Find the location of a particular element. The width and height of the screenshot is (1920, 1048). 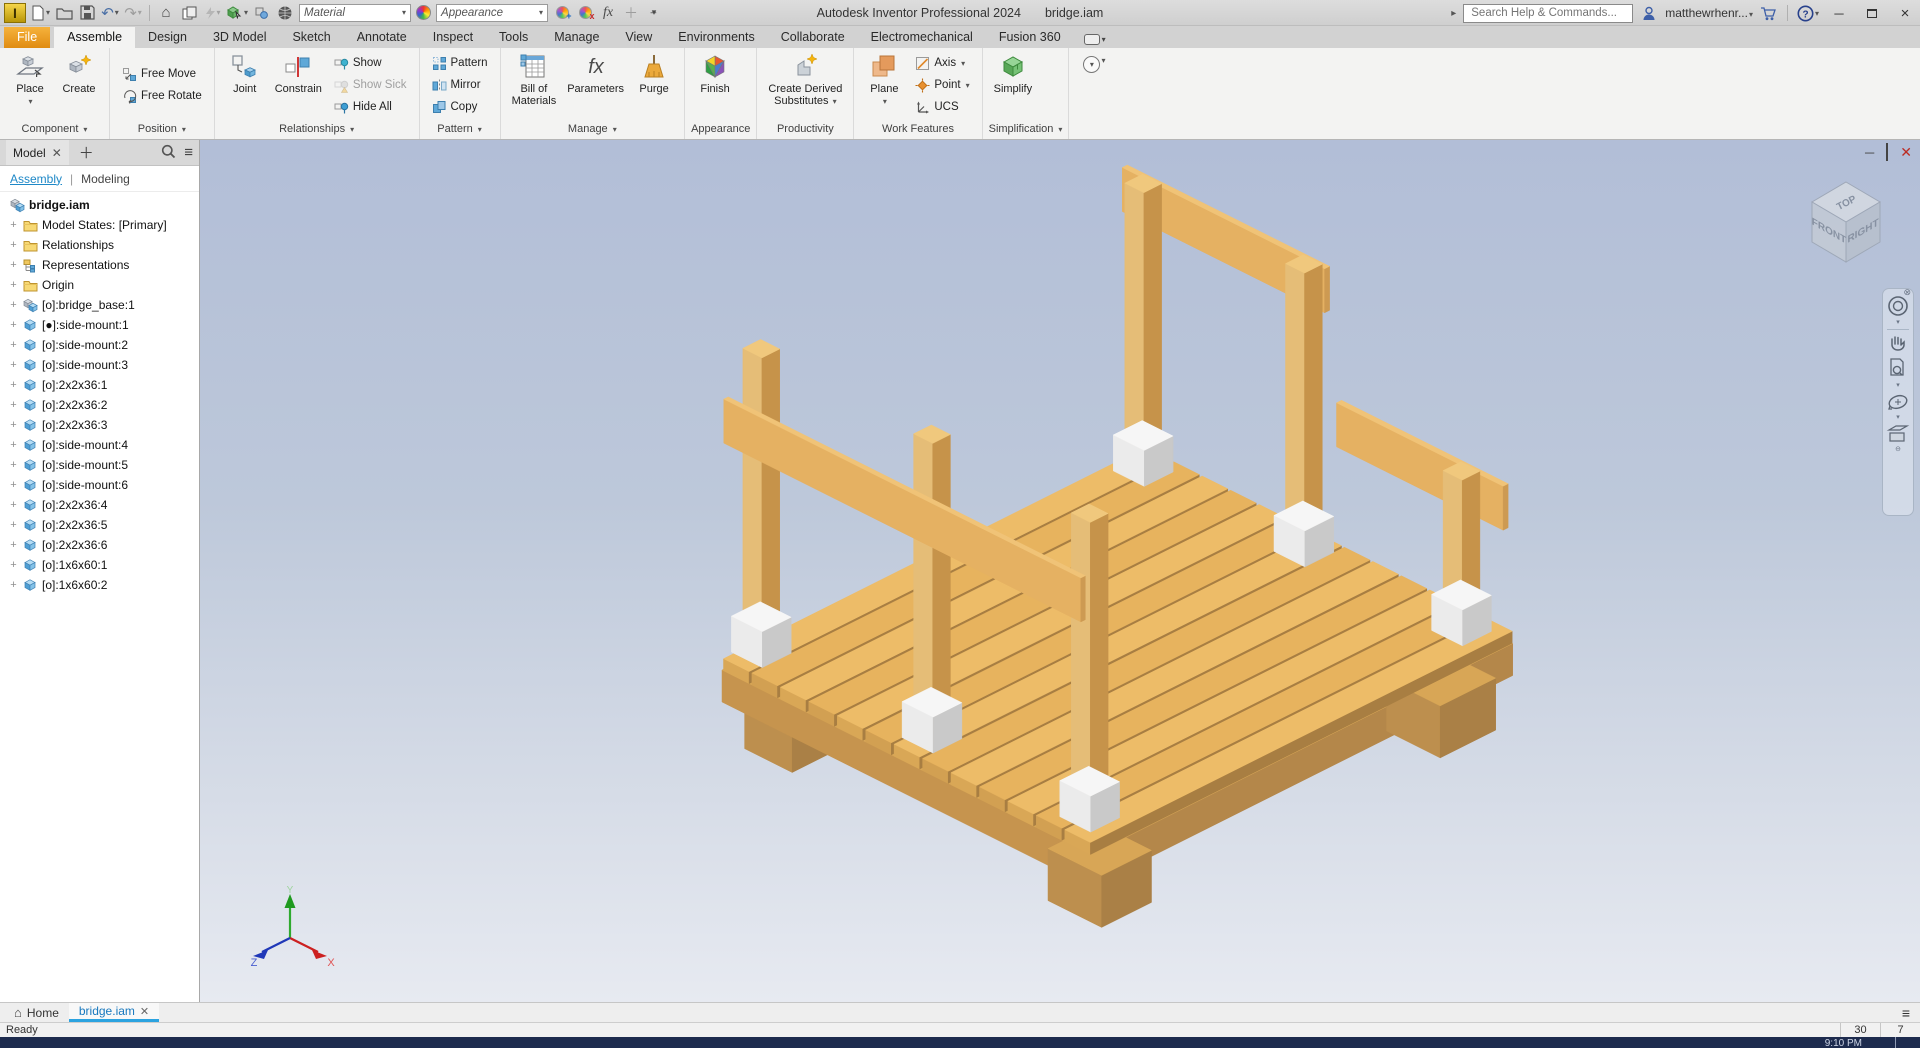

ribbon-tab-file: File is located at coordinates (27, 37).